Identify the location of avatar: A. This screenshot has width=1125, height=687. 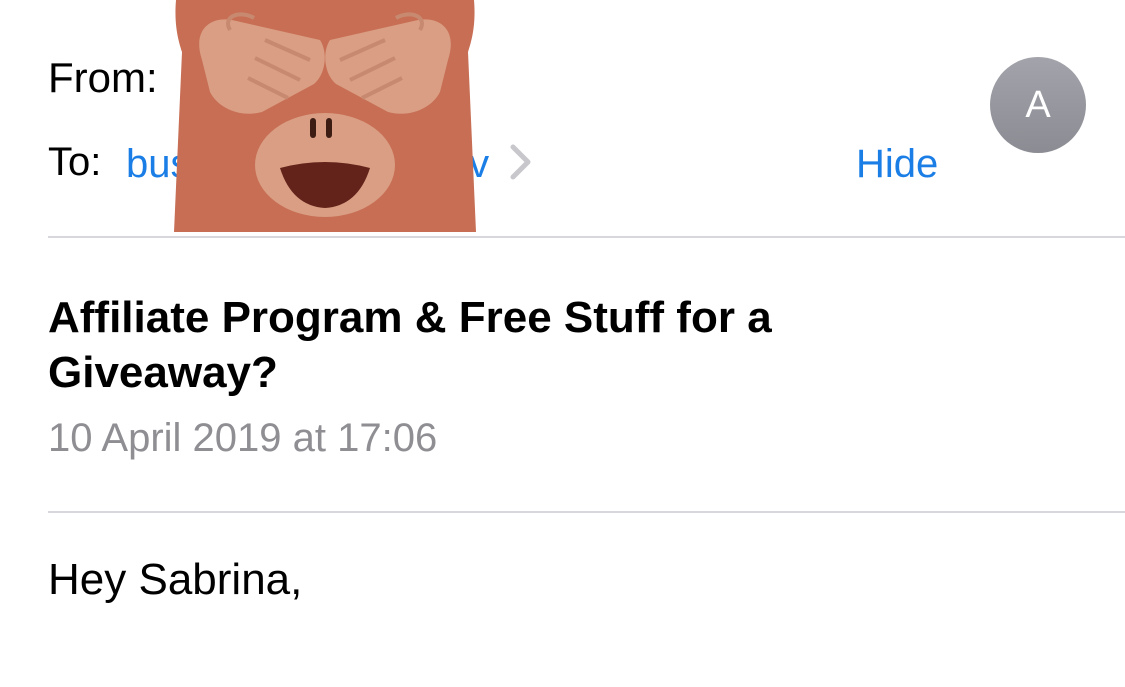
(1038, 105).